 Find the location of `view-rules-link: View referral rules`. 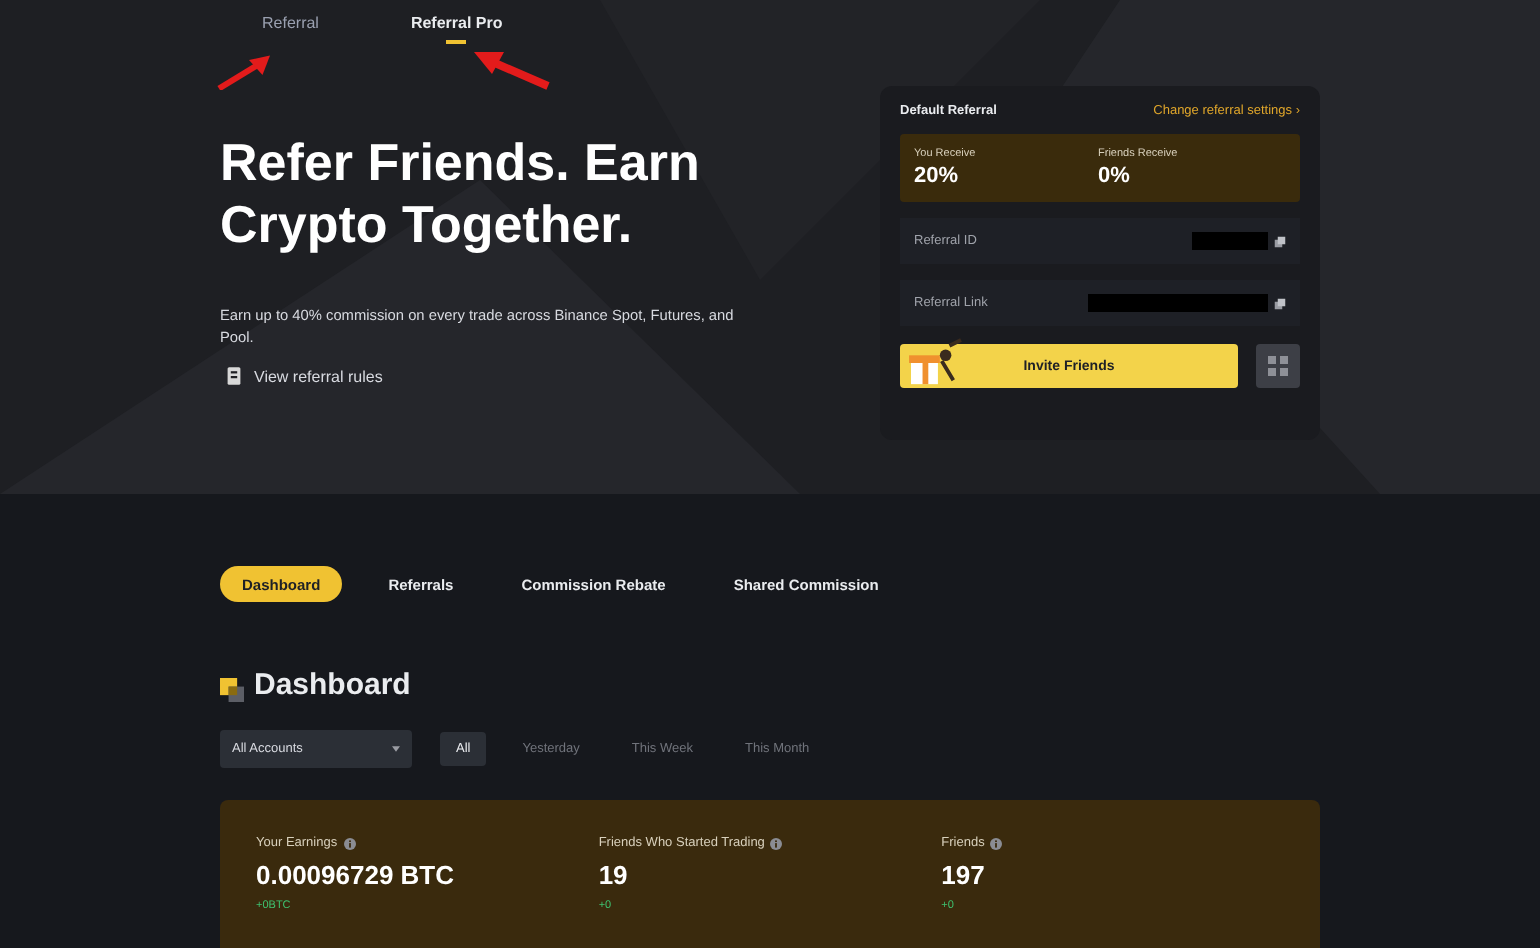

view-rules-link: View referral rules is located at coordinates (318, 376).